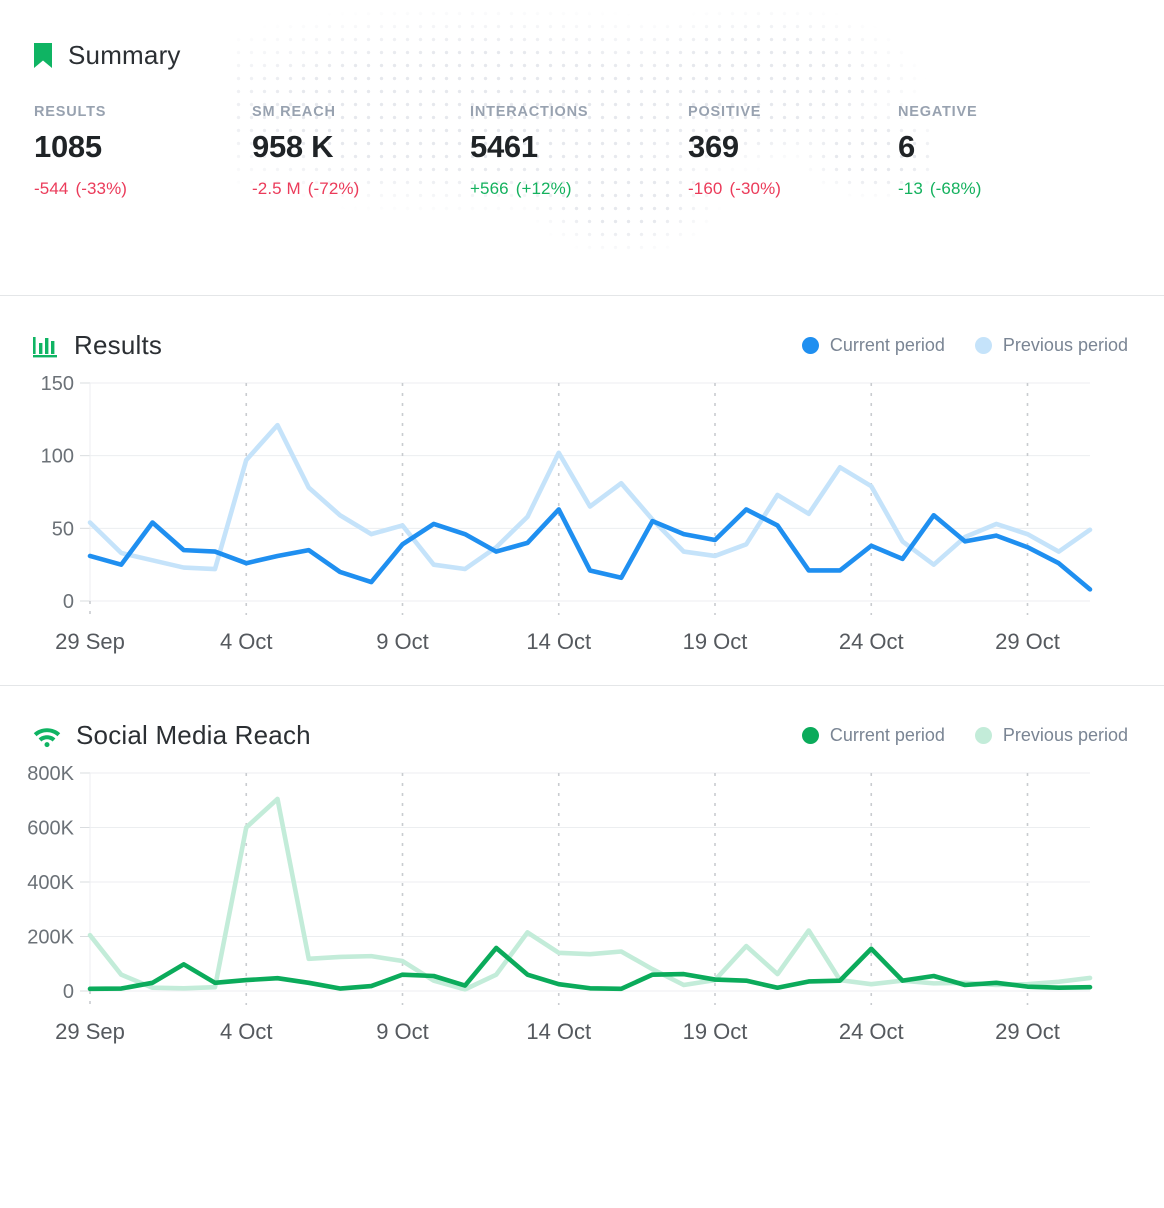 This screenshot has width=1164, height=1208. Describe the element at coordinates (906, 146) in the screenshot. I see `kpi-value: 6` at that location.